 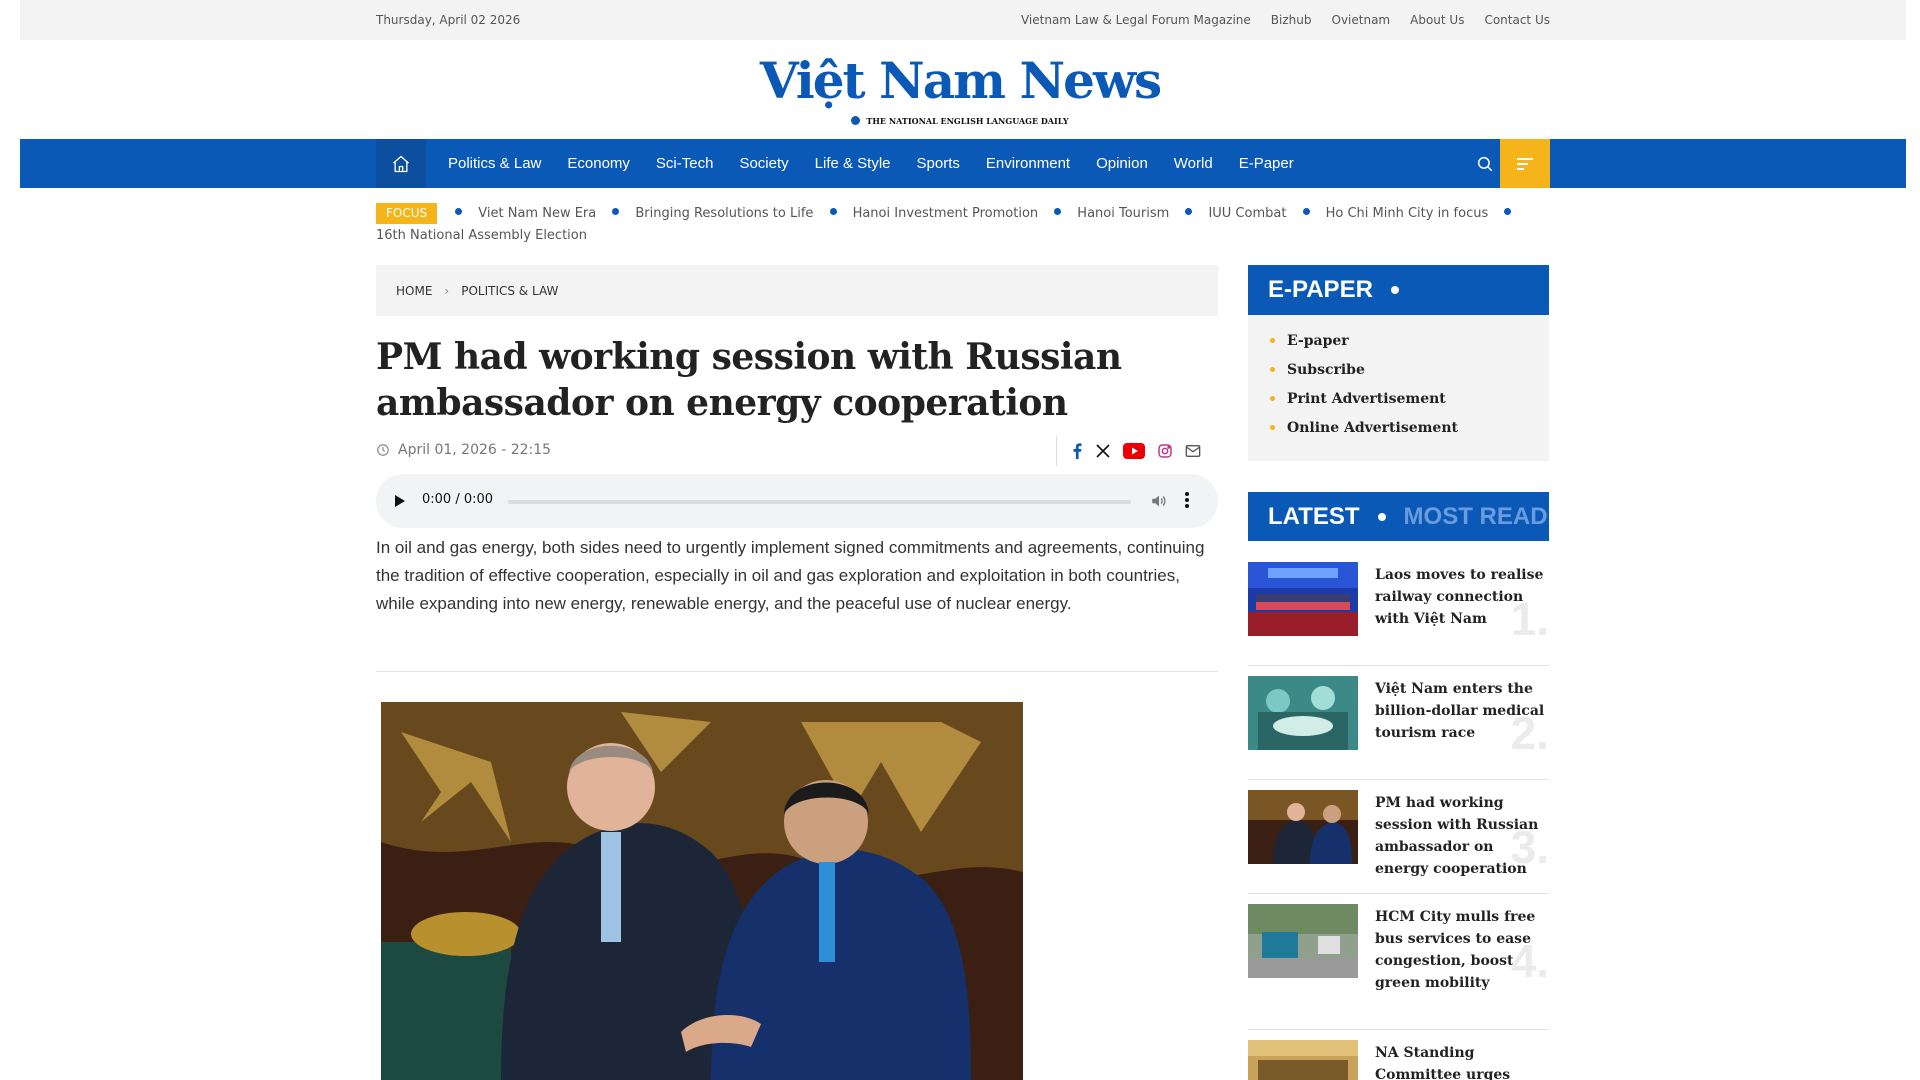 What do you see at coordinates (1529, 619) in the screenshot?
I see `latest-rank: 1.` at bounding box center [1529, 619].